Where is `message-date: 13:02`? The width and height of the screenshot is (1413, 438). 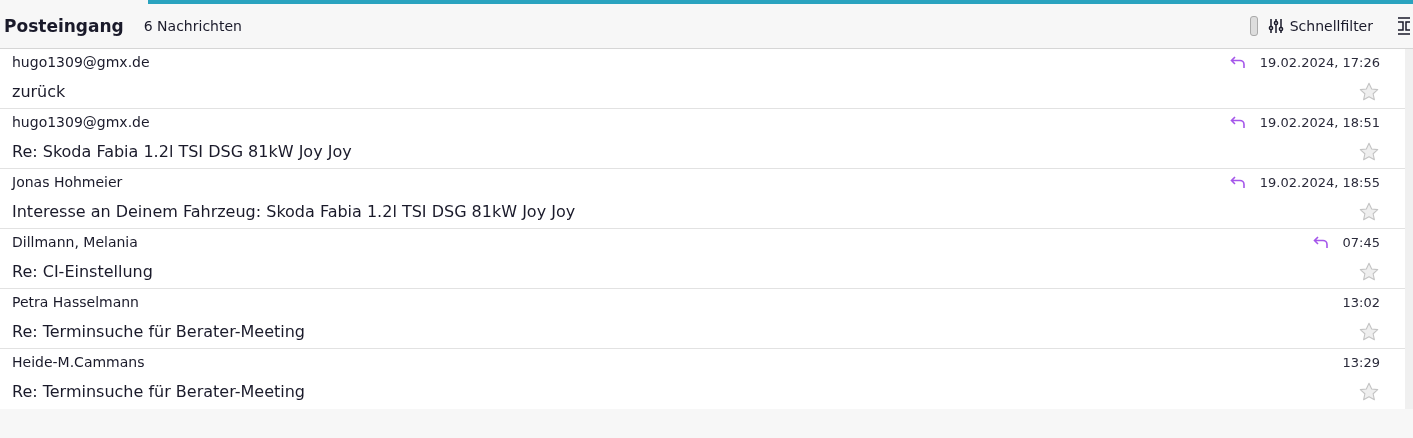
message-date: 13:02 is located at coordinates (1361, 302).